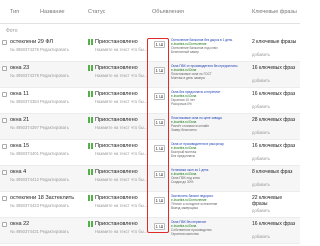 The image size is (320, 246). I want to click on ad-description: Монтаж в день замера, so click(188, 78).